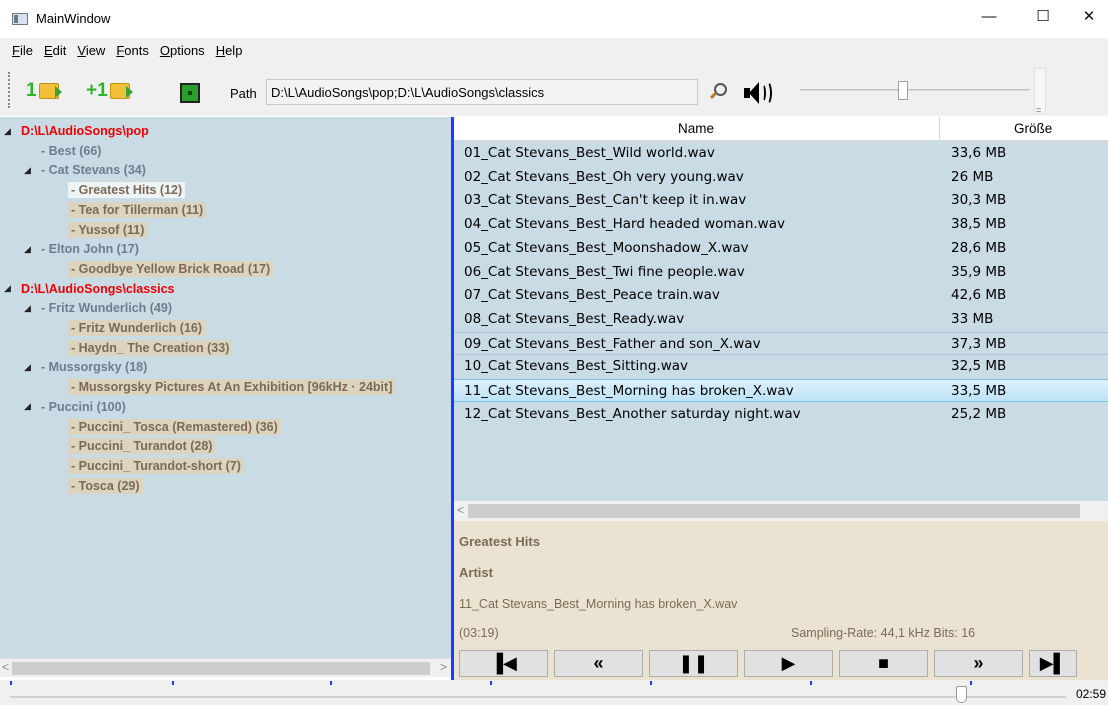 Image resolution: width=1108 pixels, height=705 pixels. Describe the element at coordinates (482, 92) in the screenshot. I see `path-input` at that location.